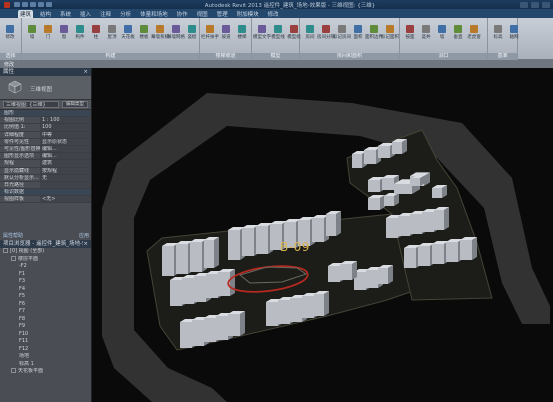 This screenshot has width=553, height=402. I want to click on redo-icon, so click(41, 4).